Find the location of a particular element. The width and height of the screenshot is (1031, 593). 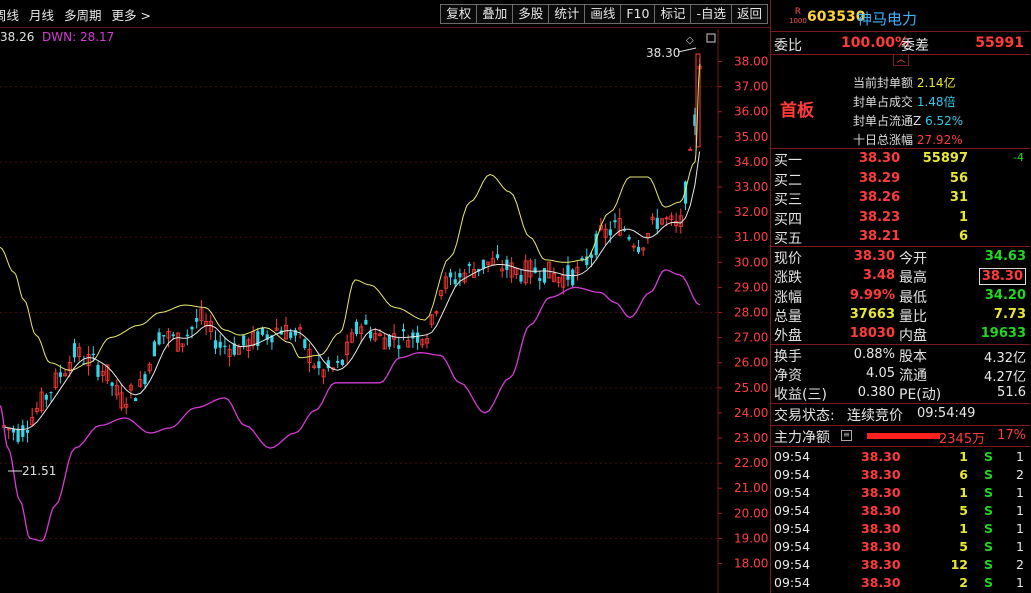

price-tick-label: 28.00 is located at coordinates (751, 313).